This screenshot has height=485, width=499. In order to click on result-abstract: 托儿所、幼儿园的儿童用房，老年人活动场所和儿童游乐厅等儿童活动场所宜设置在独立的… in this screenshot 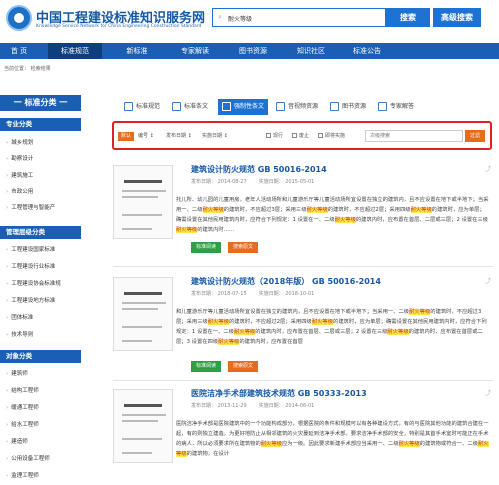, I will do `click(333, 215)`.